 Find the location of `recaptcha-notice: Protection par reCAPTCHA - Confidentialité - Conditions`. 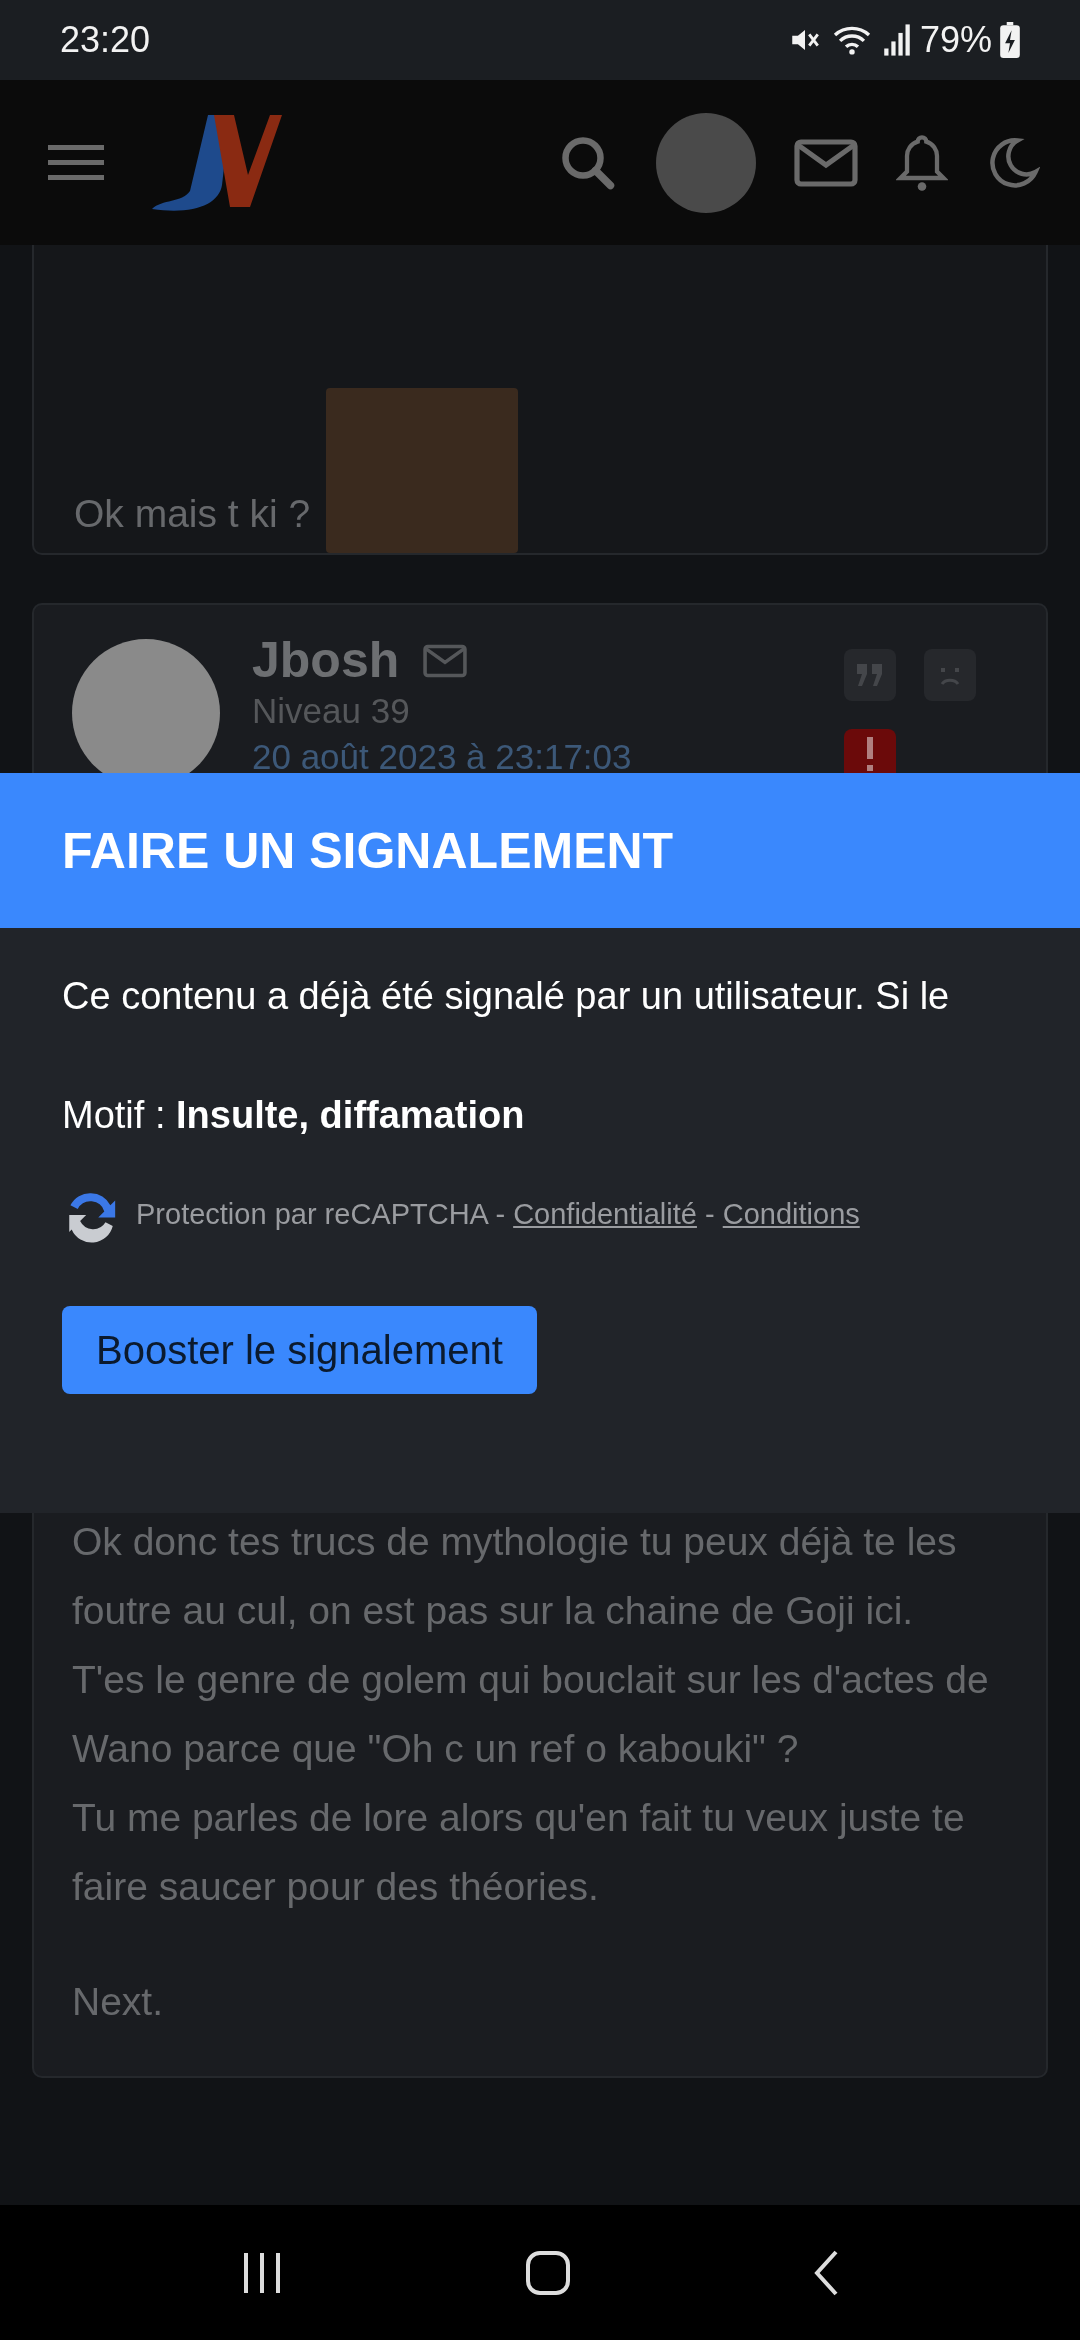

recaptcha-notice: Protection par reCAPTCHA - Confidentialité - Conditions is located at coordinates (498, 1215).